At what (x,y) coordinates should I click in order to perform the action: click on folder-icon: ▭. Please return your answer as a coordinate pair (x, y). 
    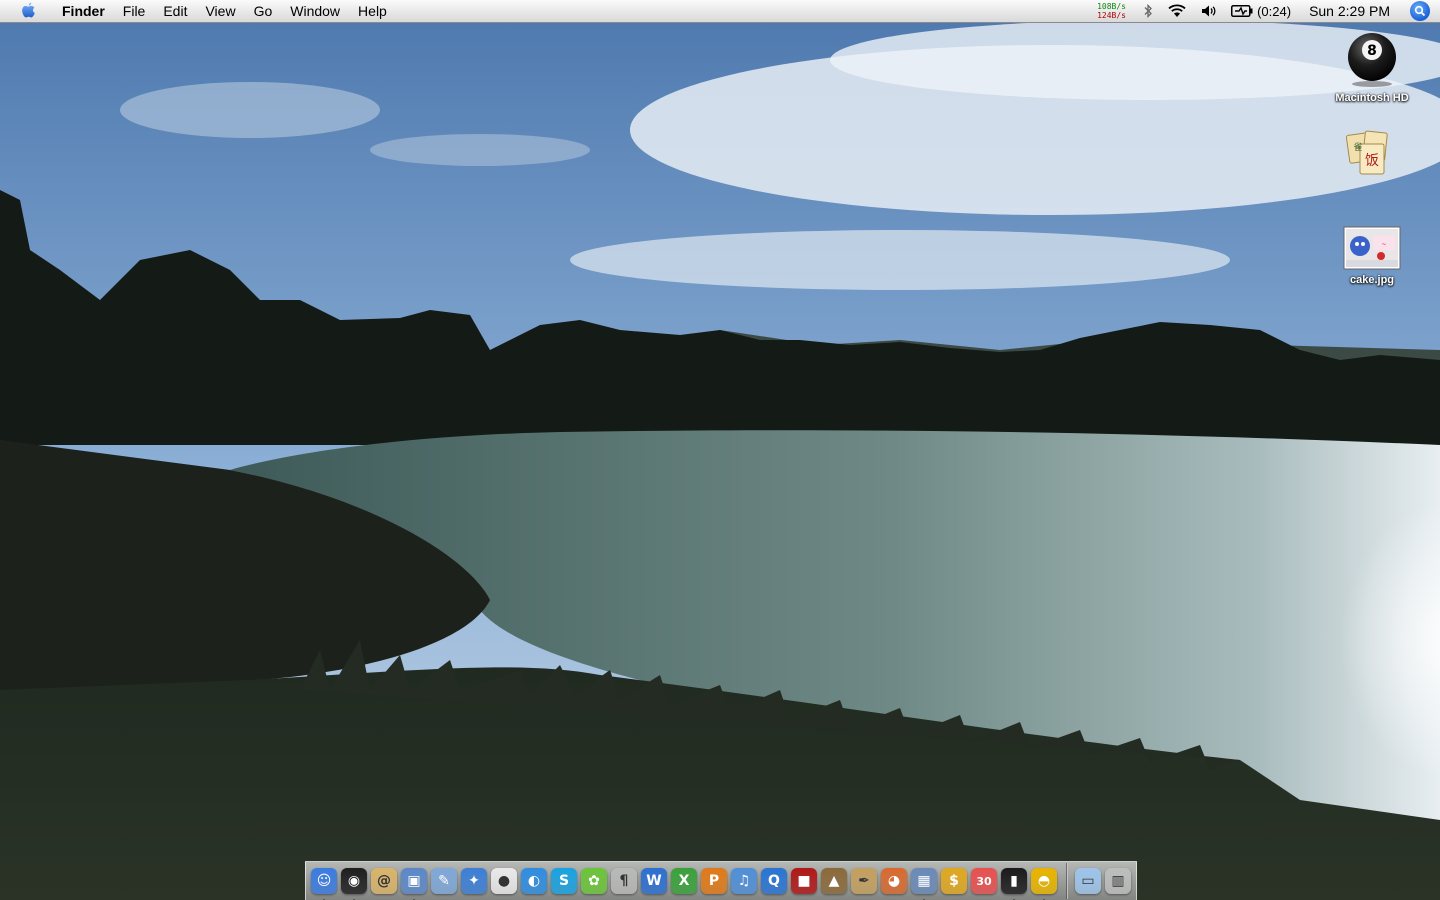
    Looking at the image, I should click on (1088, 881).